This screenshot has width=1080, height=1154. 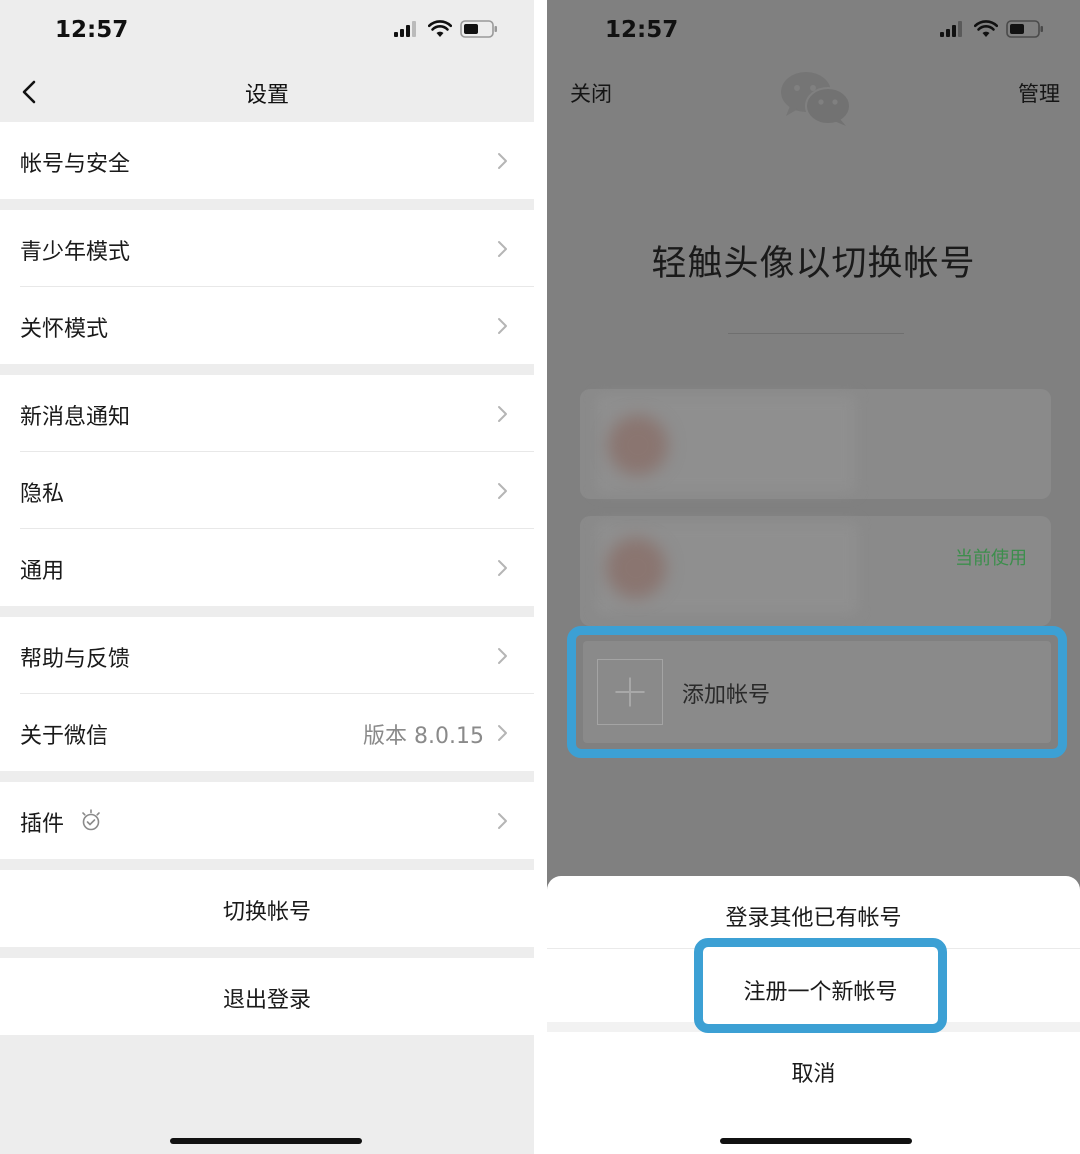 What do you see at coordinates (813, 264) in the screenshot?
I see `switch-heading: 轻触头像以切换帐号` at bounding box center [813, 264].